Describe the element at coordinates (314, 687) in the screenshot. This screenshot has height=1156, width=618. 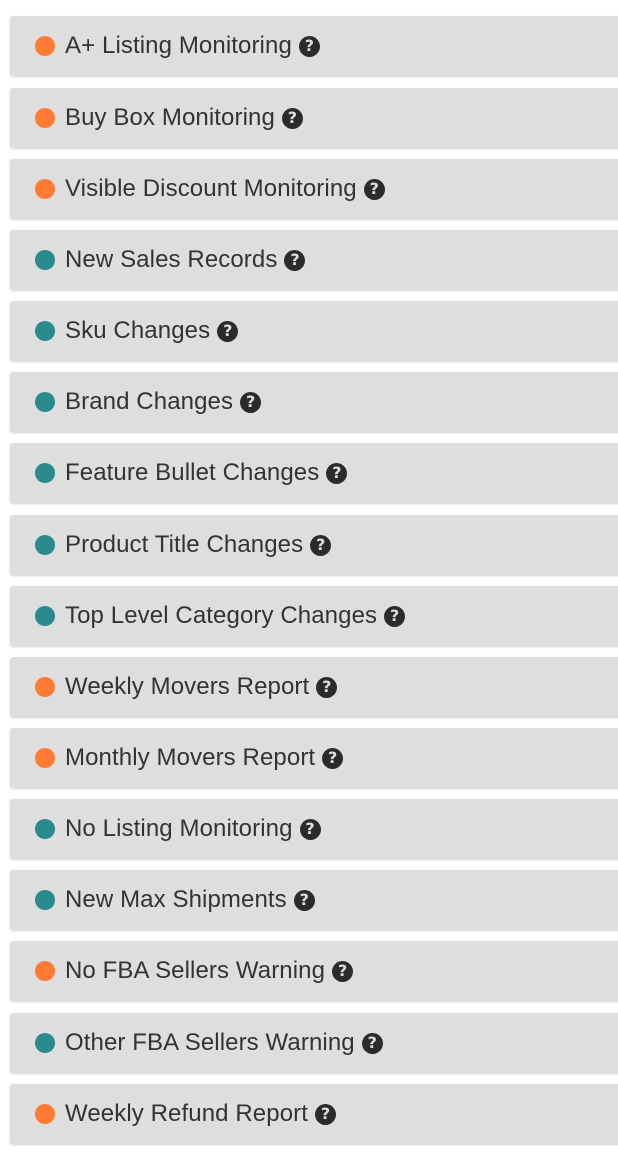
I see `list-item-weekly-movers-report: Weekly Movers Report ?` at that location.